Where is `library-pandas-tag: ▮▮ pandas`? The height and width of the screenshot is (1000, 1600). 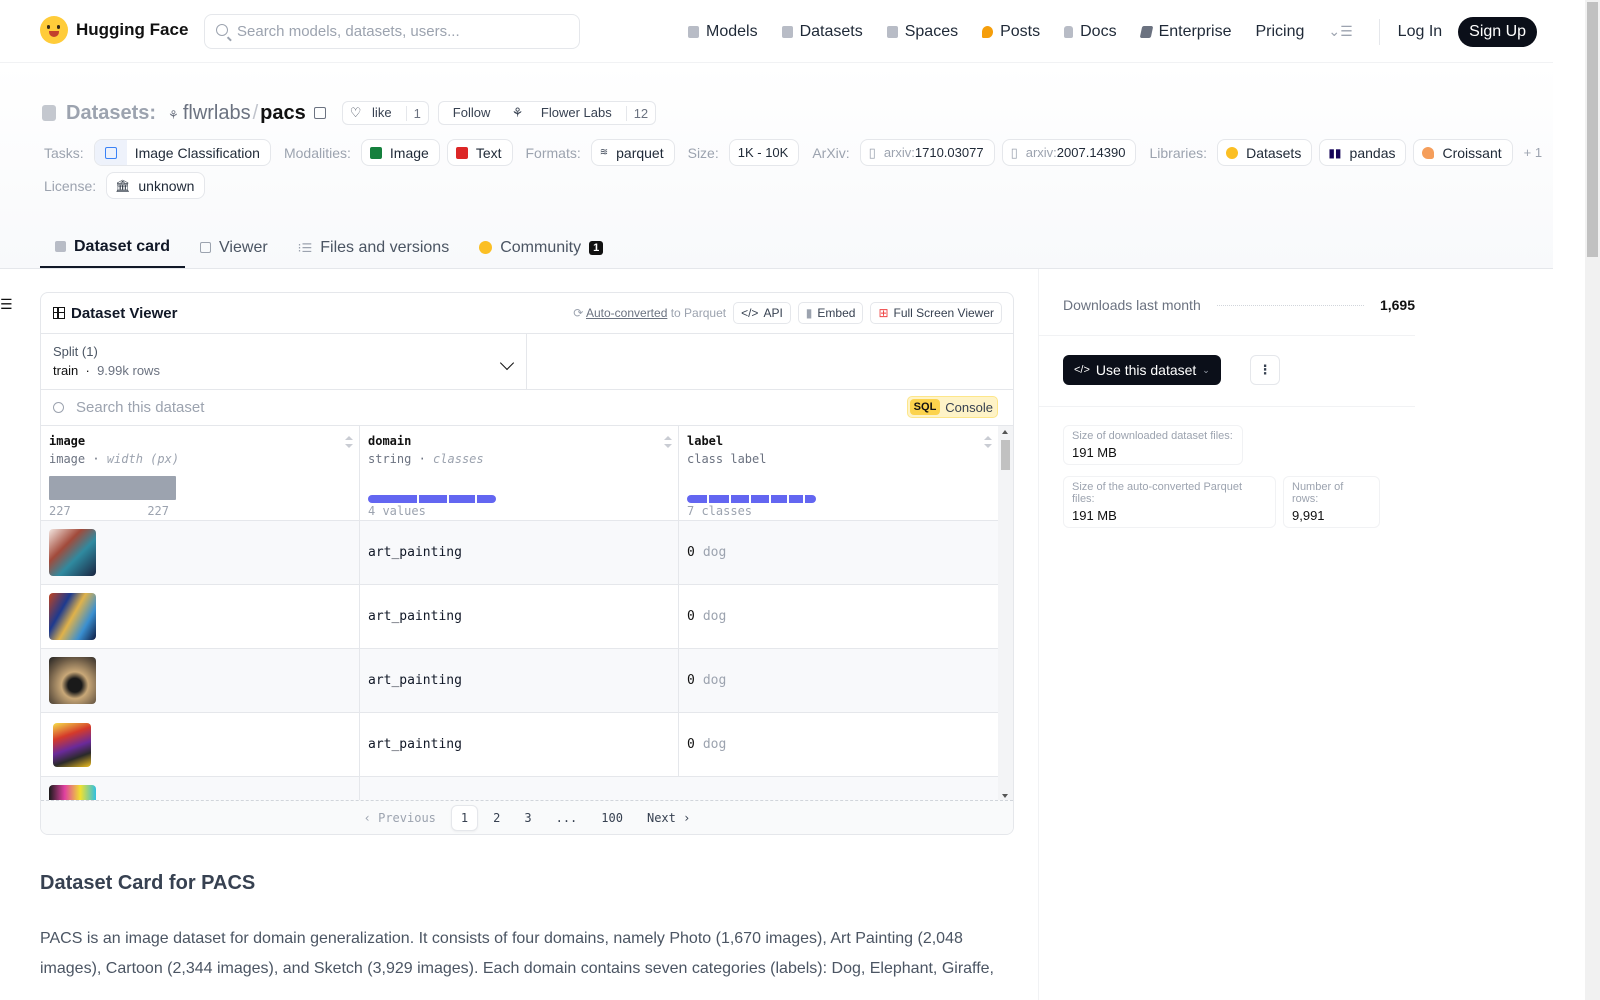 library-pandas-tag: ▮▮ pandas is located at coordinates (1363, 152).